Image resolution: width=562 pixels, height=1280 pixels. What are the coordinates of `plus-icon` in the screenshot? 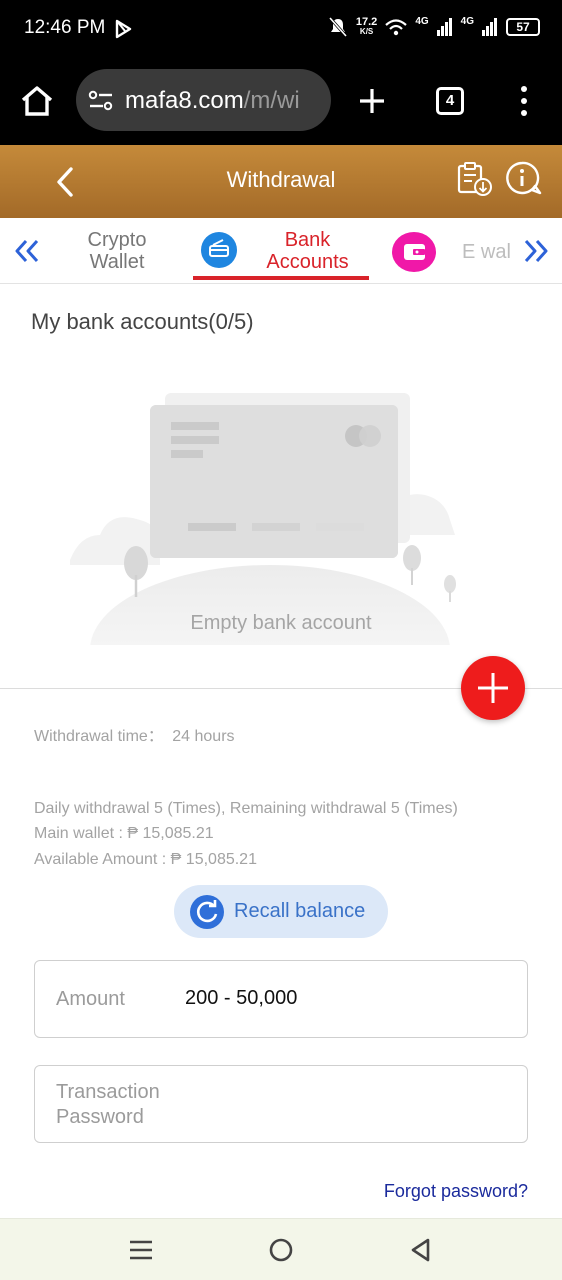 It's located at (493, 688).